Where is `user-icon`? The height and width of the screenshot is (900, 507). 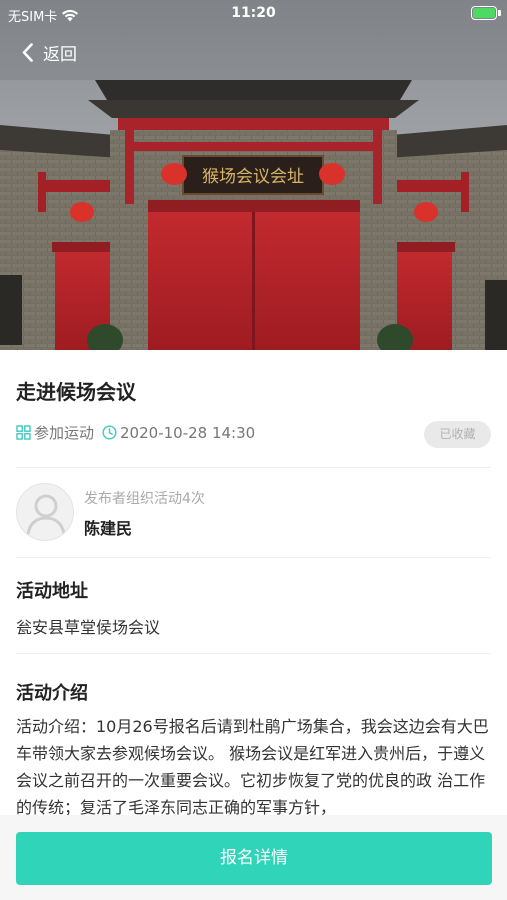 user-icon is located at coordinates (46, 514).